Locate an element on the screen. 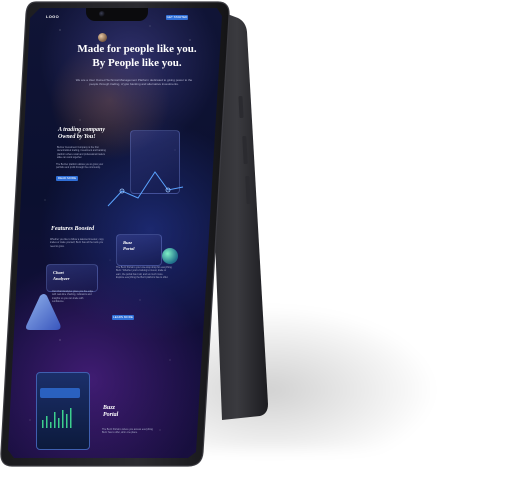 The width and height of the screenshot is (507, 498). bottom-title-line2: Portal is located at coordinates (111, 415).